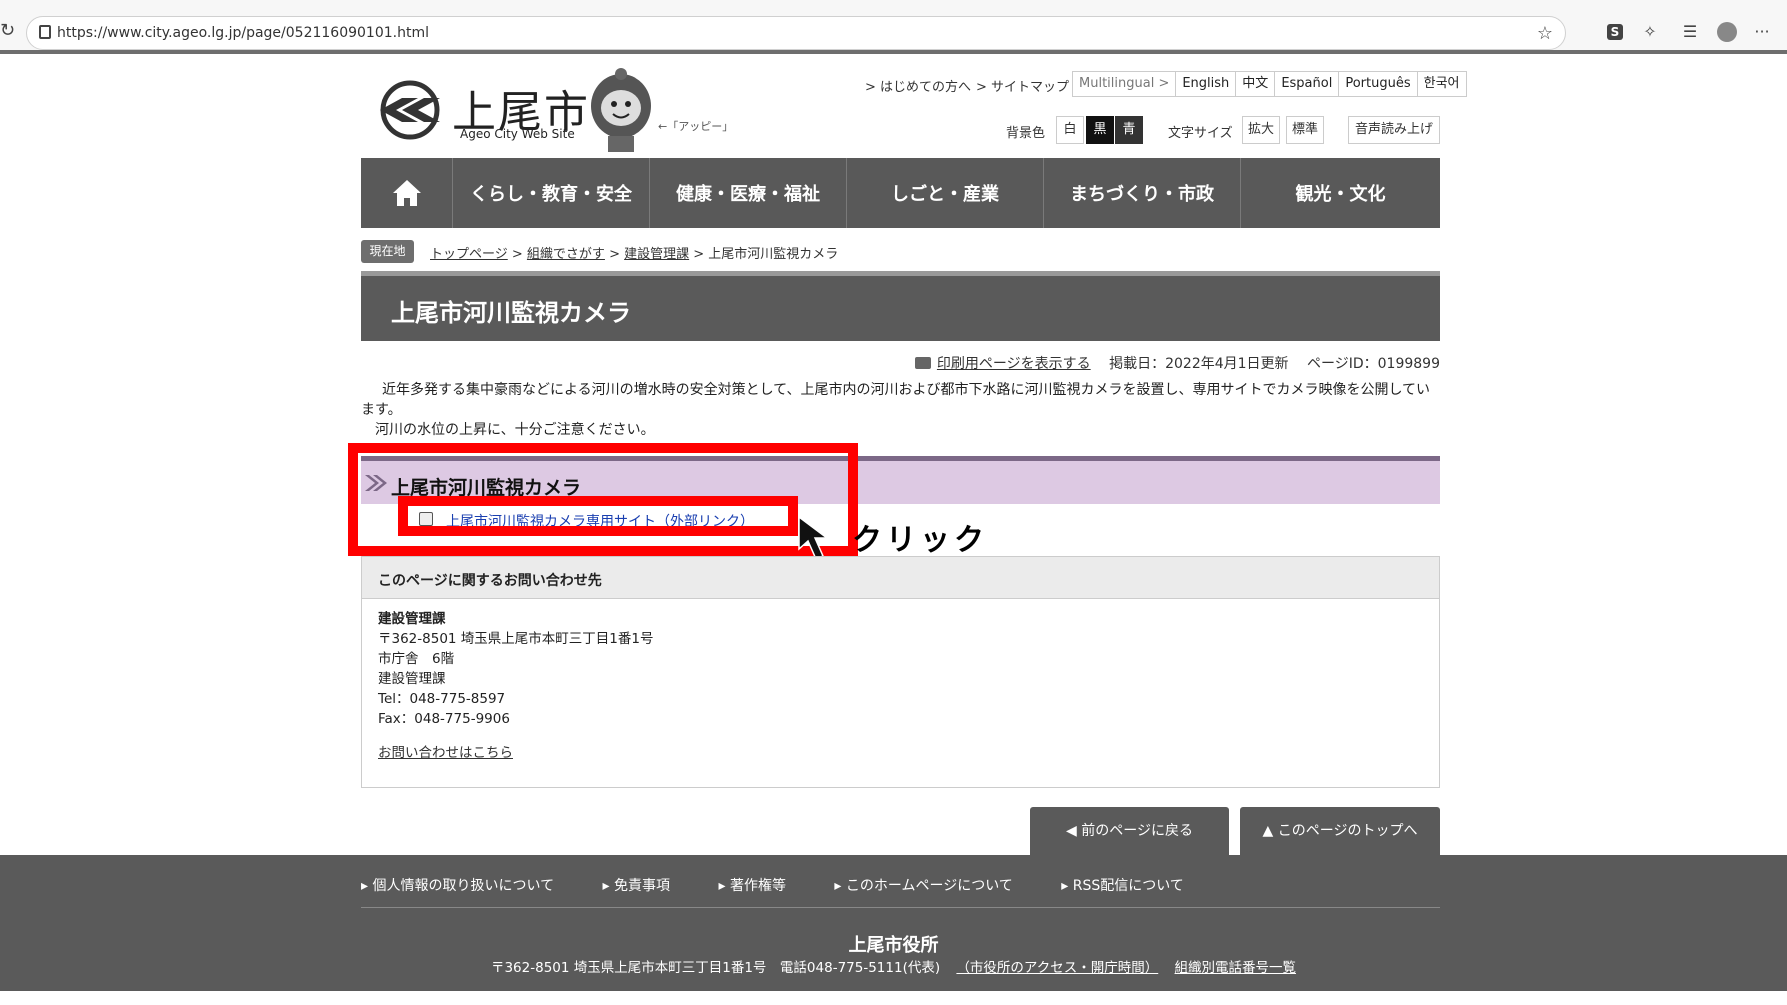  What do you see at coordinates (598, 516) in the screenshot?
I see `annotation-inner-box` at bounding box center [598, 516].